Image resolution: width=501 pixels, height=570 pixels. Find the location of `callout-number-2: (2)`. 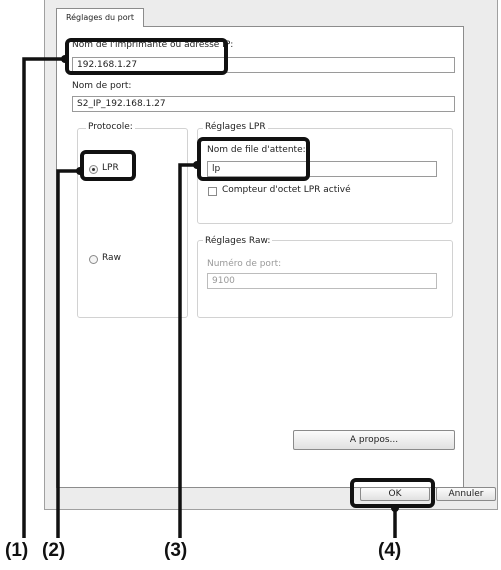

callout-number-2: (2) is located at coordinates (54, 550).